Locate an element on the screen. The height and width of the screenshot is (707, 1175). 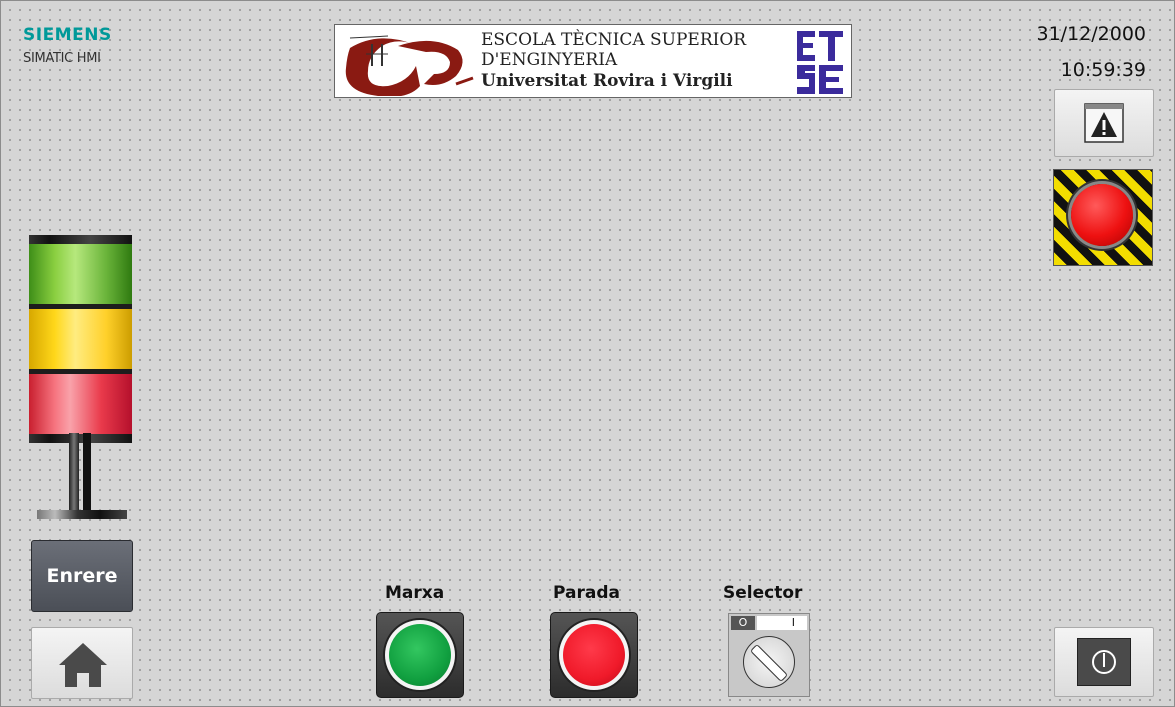
emergency-stop-button is located at coordinates (1103, 217).